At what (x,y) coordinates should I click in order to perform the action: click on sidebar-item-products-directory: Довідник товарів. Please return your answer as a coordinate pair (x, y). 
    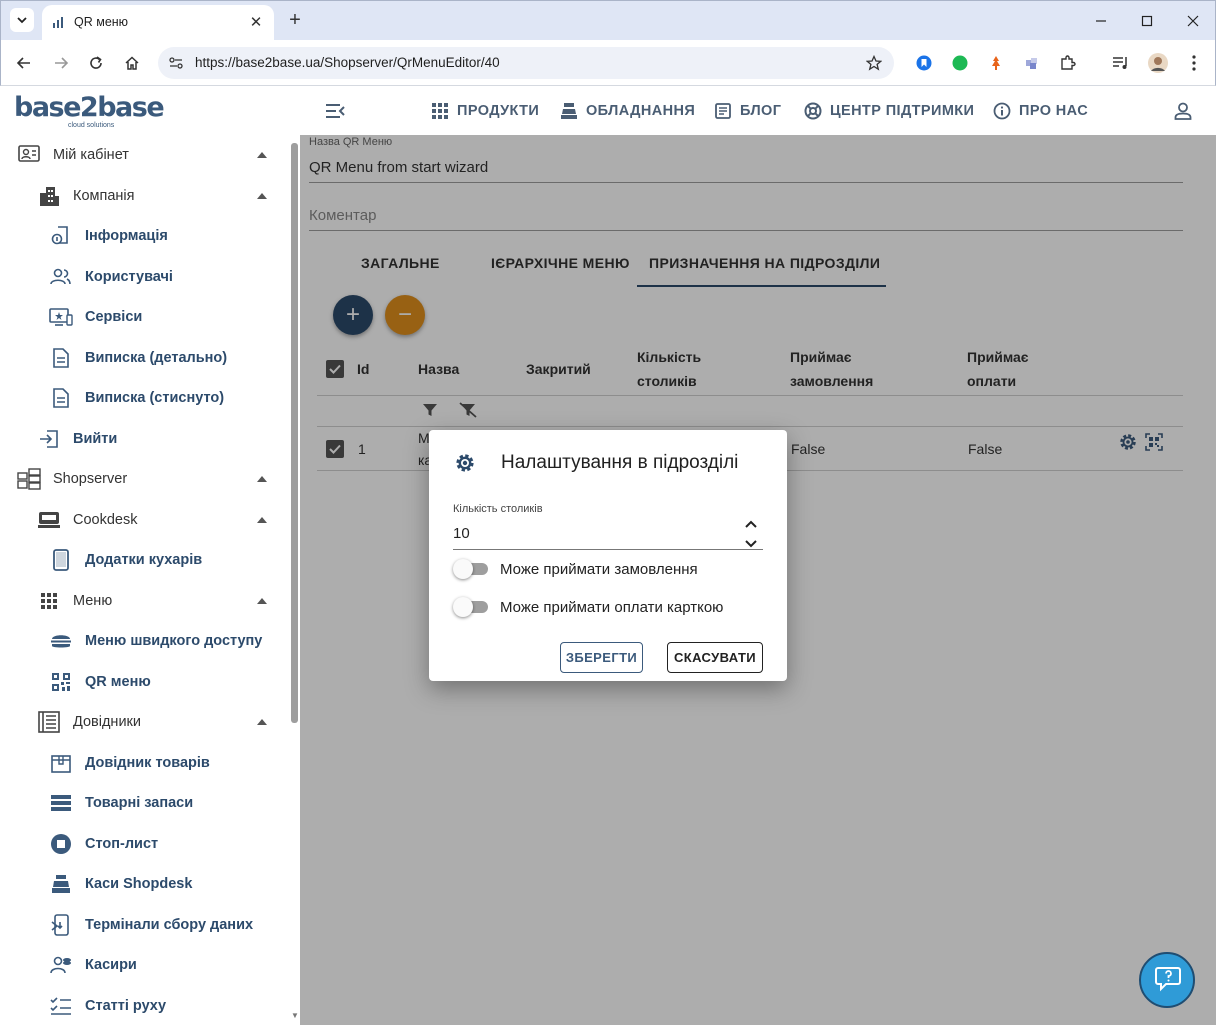
    Looking at the image, I should click on (129, 763).